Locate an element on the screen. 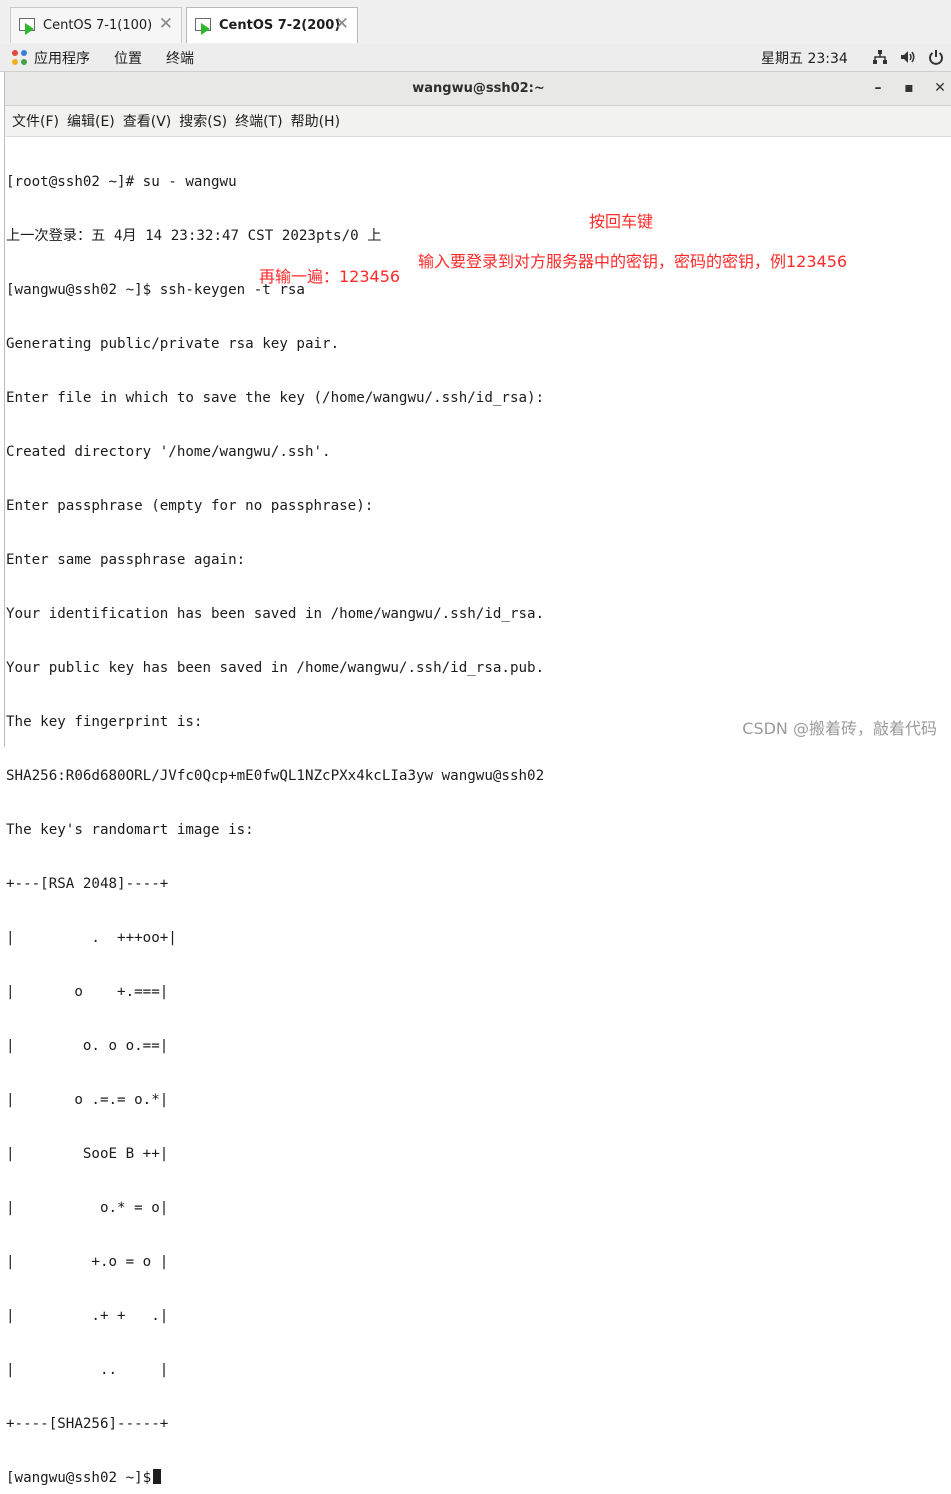  terminal-line: | o .=.= o.*| is located at coordinates (87, 1100).